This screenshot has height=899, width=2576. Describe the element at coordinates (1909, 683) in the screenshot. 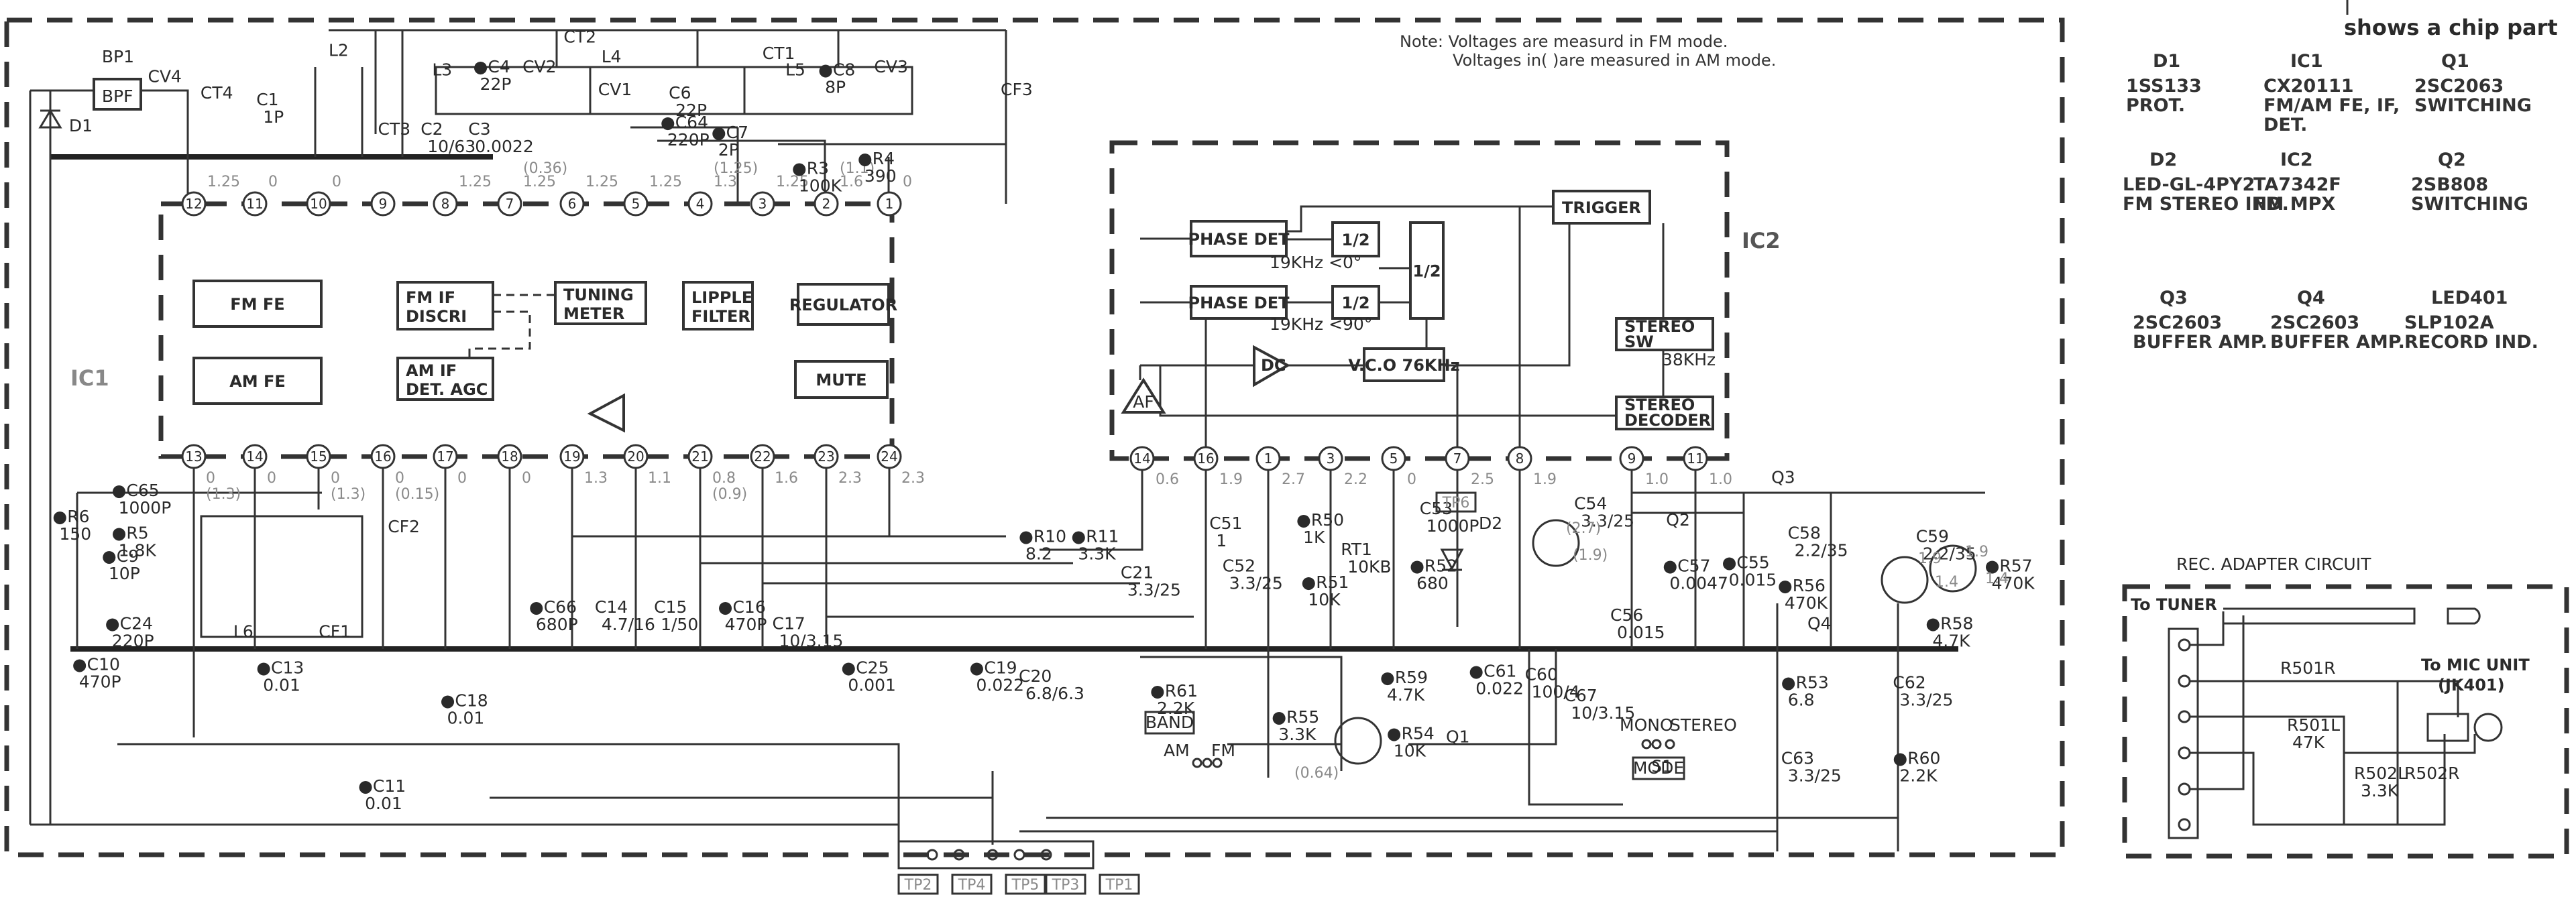

I see `component-ref: C62` at that location.